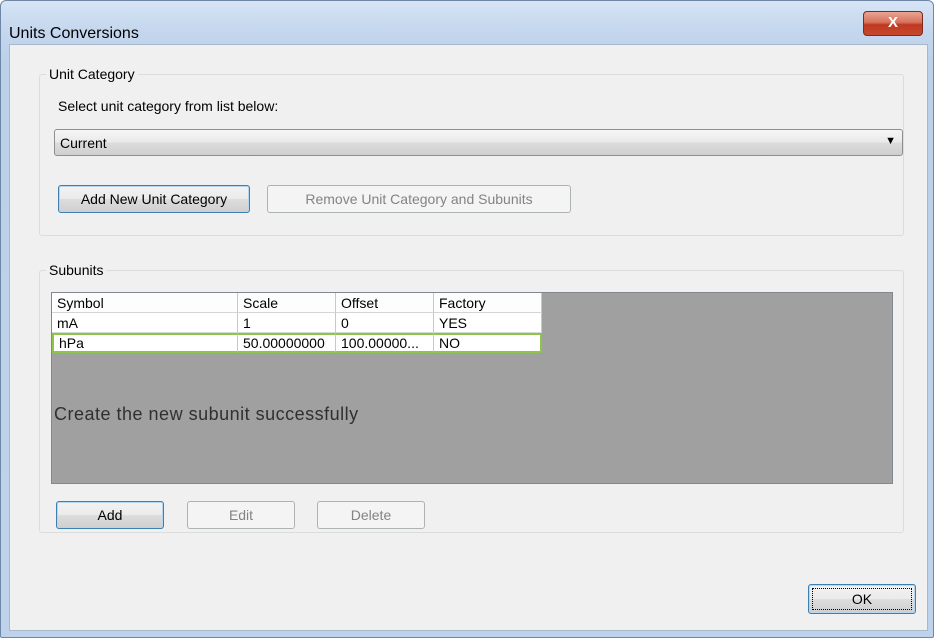 This screenshot has height=638, width=934. Describe the element at coordinates (145, 343) in the screenshot. I see `cell-symbol: hPa` at that location.